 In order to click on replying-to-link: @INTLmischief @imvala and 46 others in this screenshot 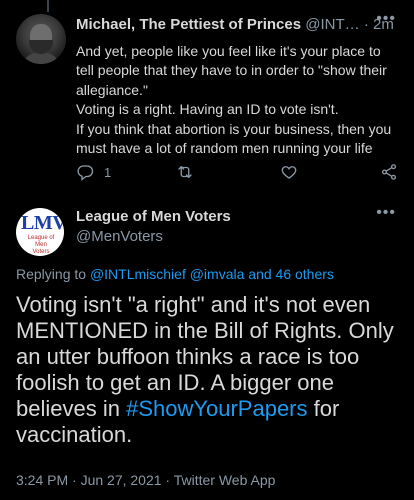, I will do `click(212, 274)`.